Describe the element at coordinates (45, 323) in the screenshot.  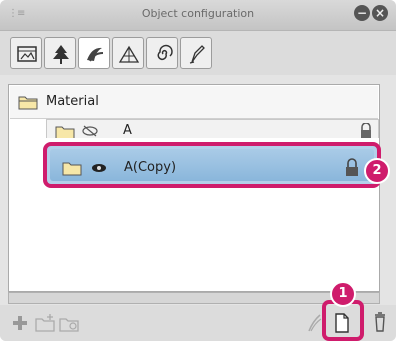
I see `new-folder-icon` at that location.